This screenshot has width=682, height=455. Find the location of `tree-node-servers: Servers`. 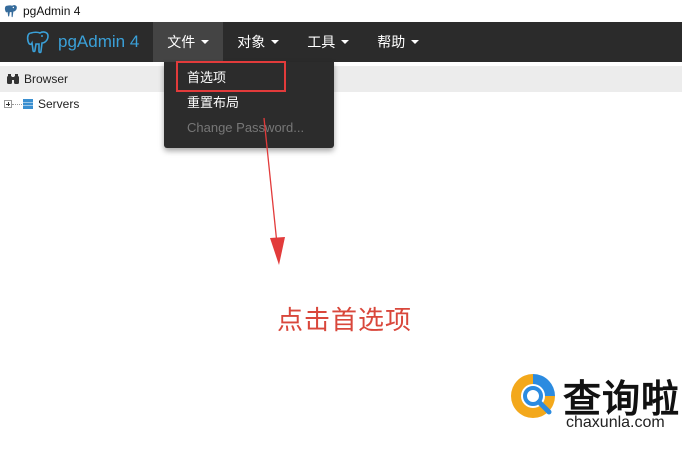

tree-node-servers: Servers is located at coordinates (39, 104).